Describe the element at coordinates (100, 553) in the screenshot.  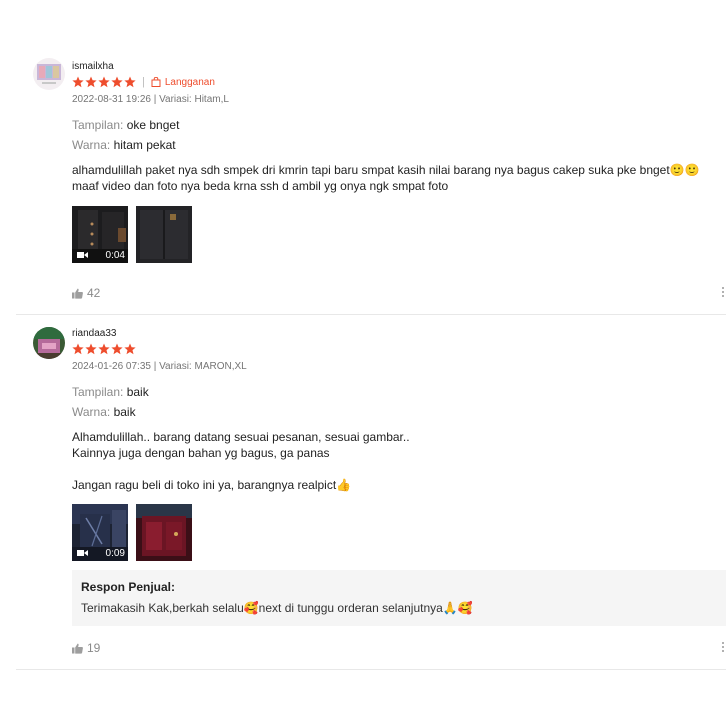
I see `video-overlay: 0:09` at that location.